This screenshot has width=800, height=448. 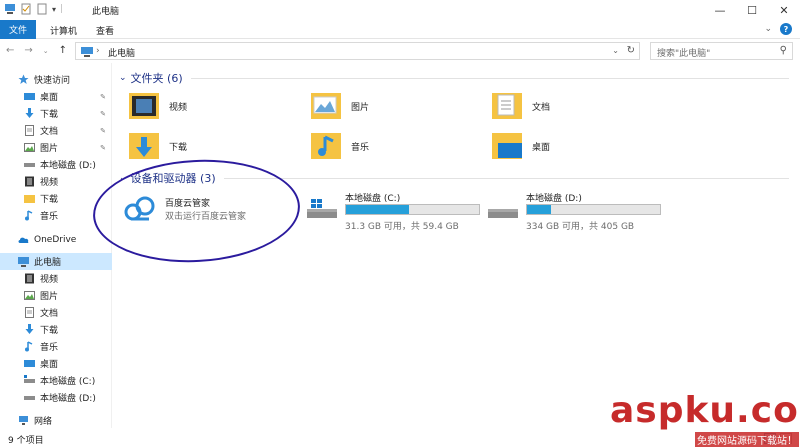 I want to click on folder-icon, so click(x=29, y=198).